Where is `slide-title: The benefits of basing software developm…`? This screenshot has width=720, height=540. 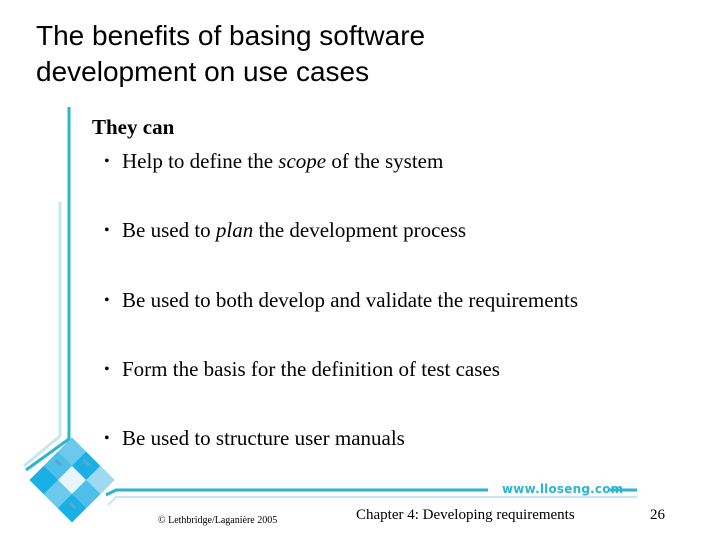 slide-title: The benefits of basing software developm… is located at coordinates (356, 54).